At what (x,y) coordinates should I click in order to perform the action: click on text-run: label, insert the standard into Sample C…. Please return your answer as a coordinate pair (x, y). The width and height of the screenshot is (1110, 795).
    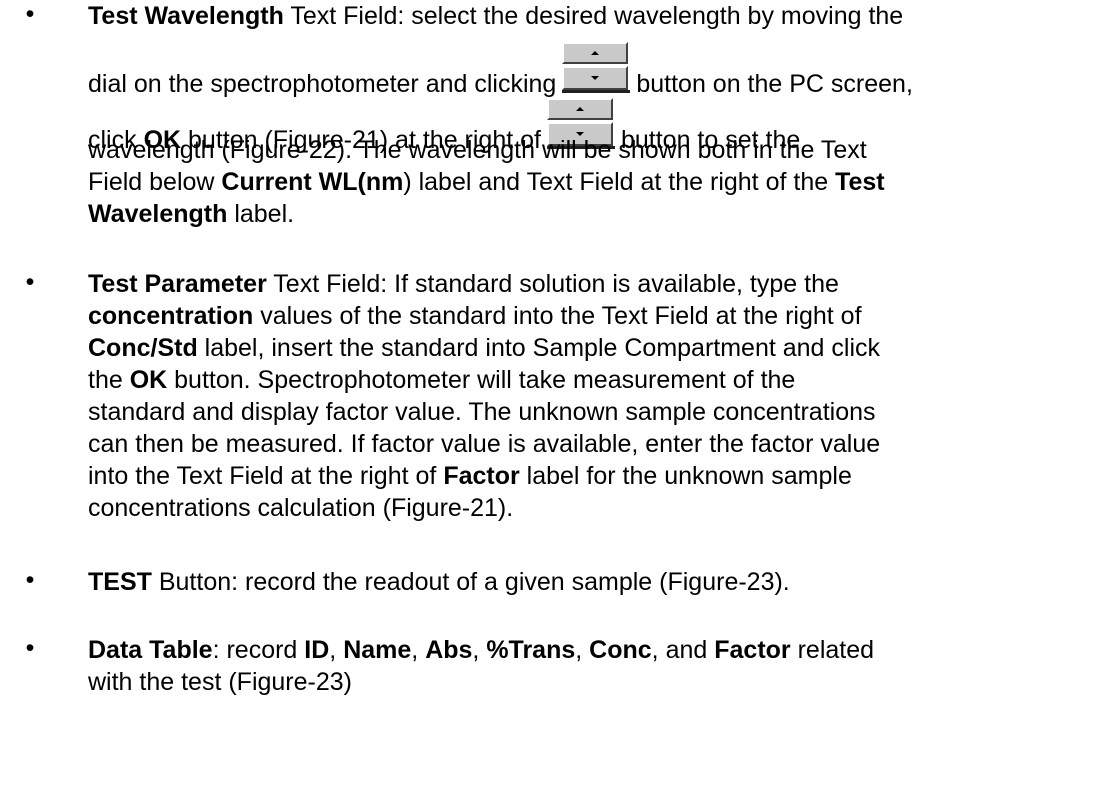
    Looking at the image, I should click on (539, 348).